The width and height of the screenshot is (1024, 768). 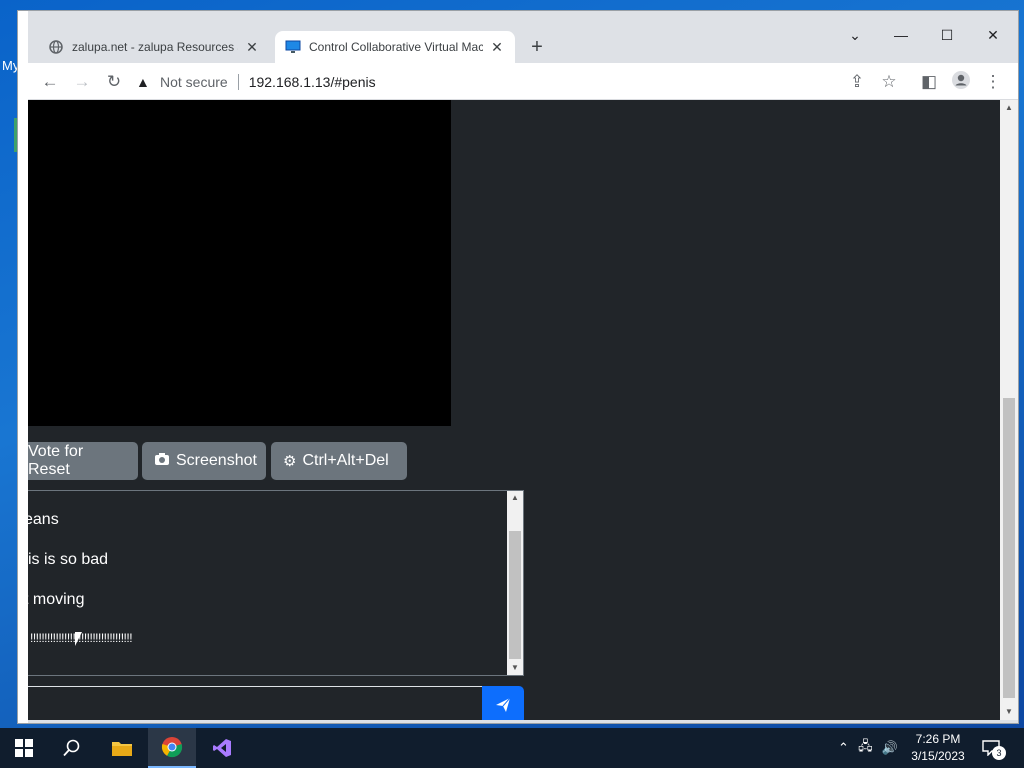 What do you see at coordinates (82, 82) in the screenshot?
I see `forward-icon: →` at bounding box center [82, 82].